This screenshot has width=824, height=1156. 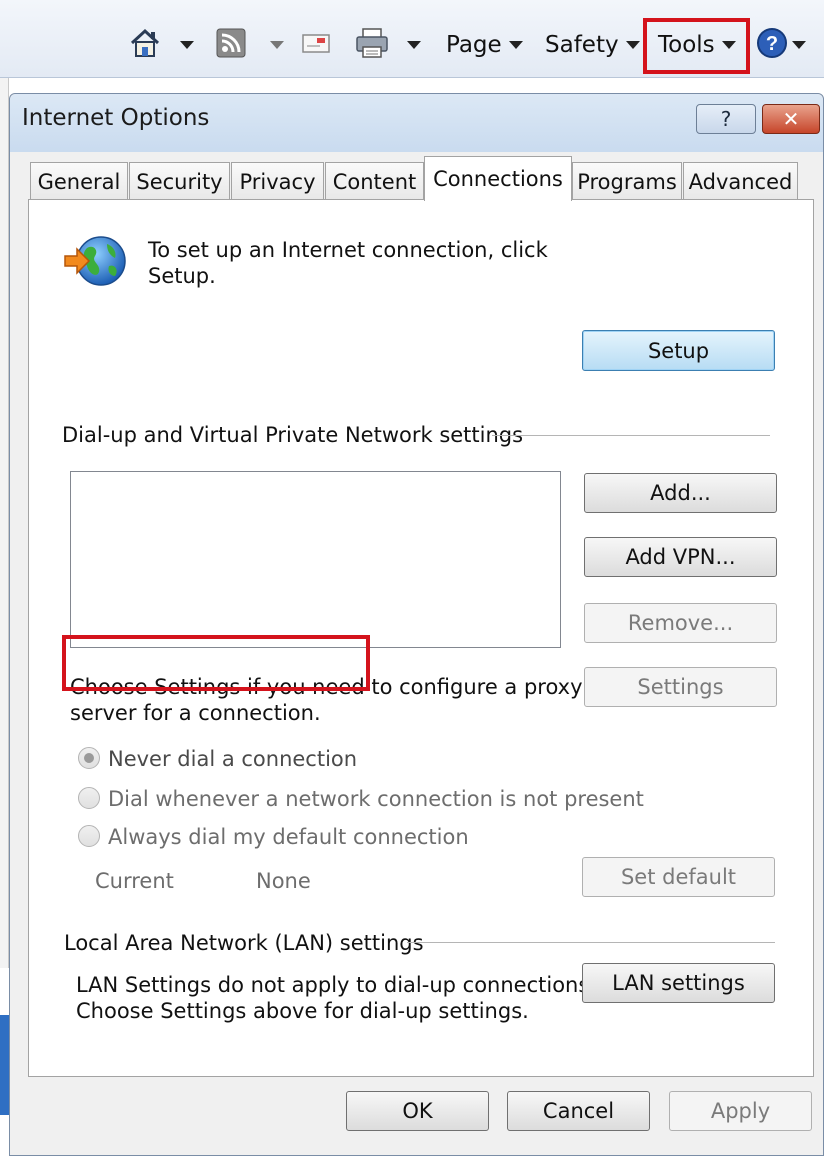 What do you see at coordinates (182, 276) in the screenshot?
I see `setup-instruction-line2: Setup.` at bounding box center [182, 276].